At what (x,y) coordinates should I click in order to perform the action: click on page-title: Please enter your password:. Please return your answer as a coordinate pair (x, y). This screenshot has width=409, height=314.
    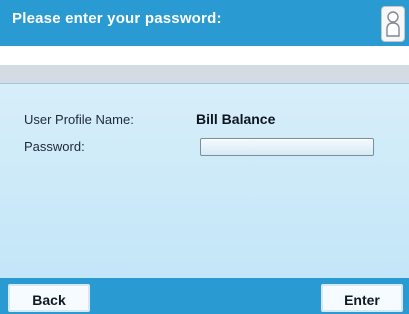
    Looking at the image, I should click on (117, 18).